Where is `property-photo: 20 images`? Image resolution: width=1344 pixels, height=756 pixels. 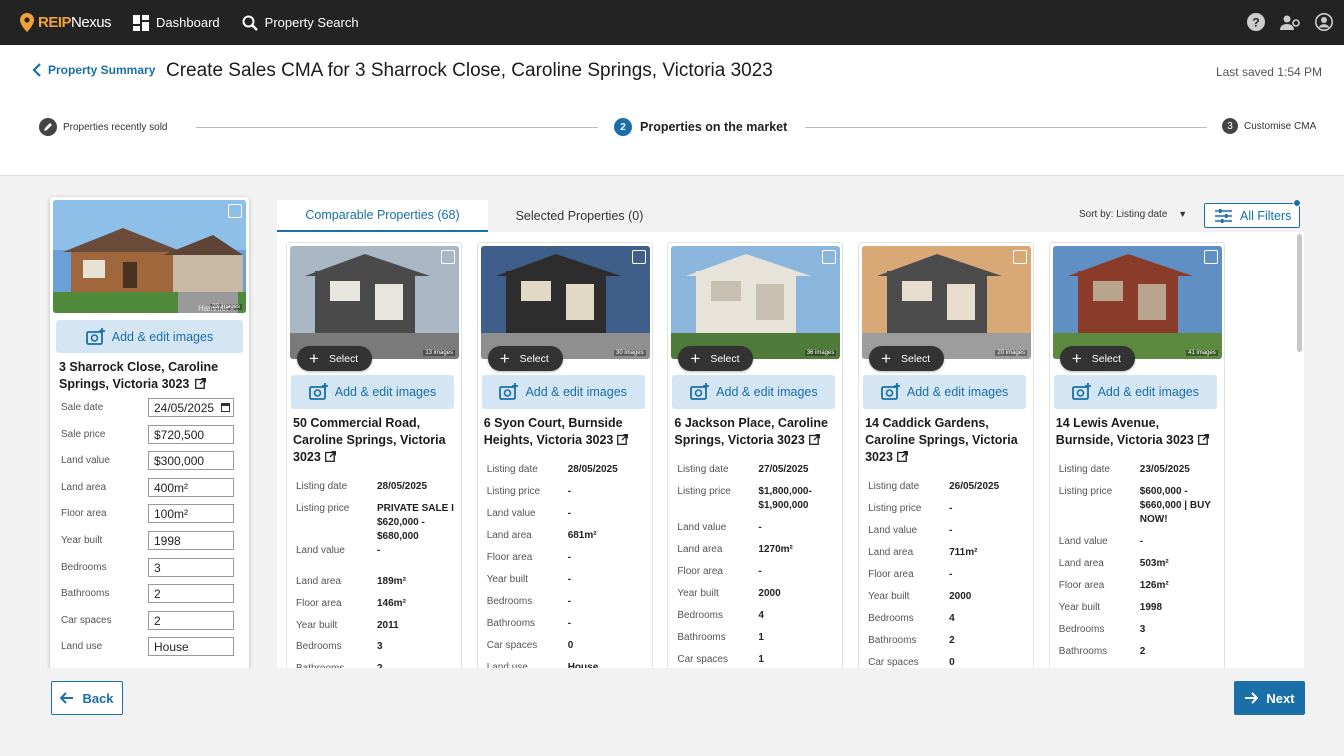
property-photo: 20 images is located at coordinates (947, 302).